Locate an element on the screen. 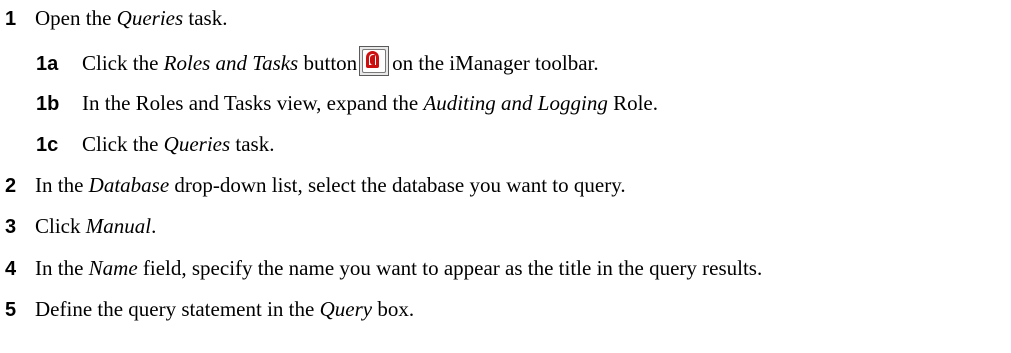  step-1c: 1c Click the Queries task. is located at coordinates (155, 144).